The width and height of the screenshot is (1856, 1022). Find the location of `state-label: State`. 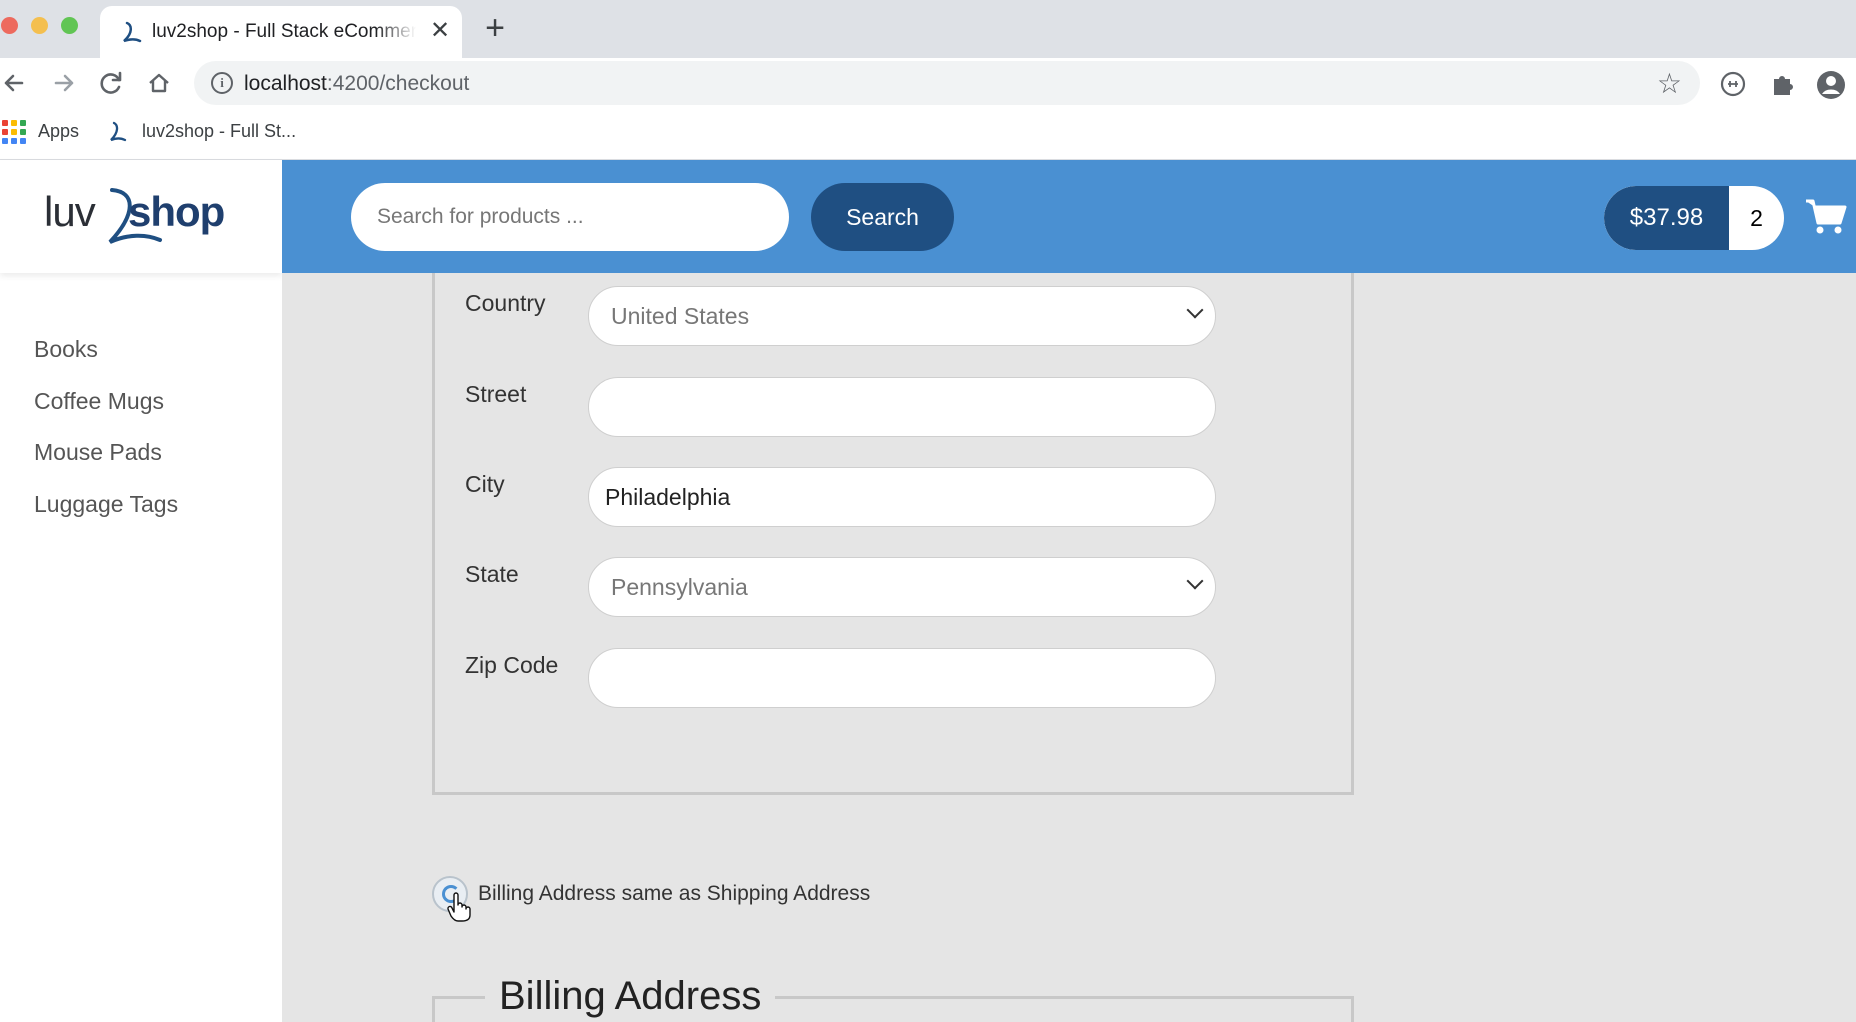

state-label: State is located at coordinates (492, 574).